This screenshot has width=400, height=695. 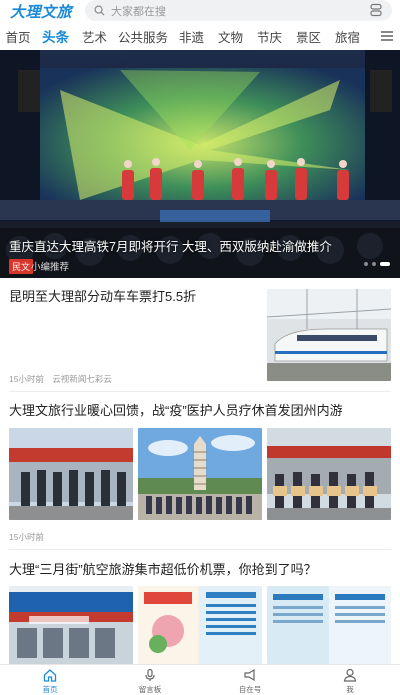 What do you see at coordinates (249, 675) in the screenshot?
I see `megaphone-icon` at bounding box center [249, 675].